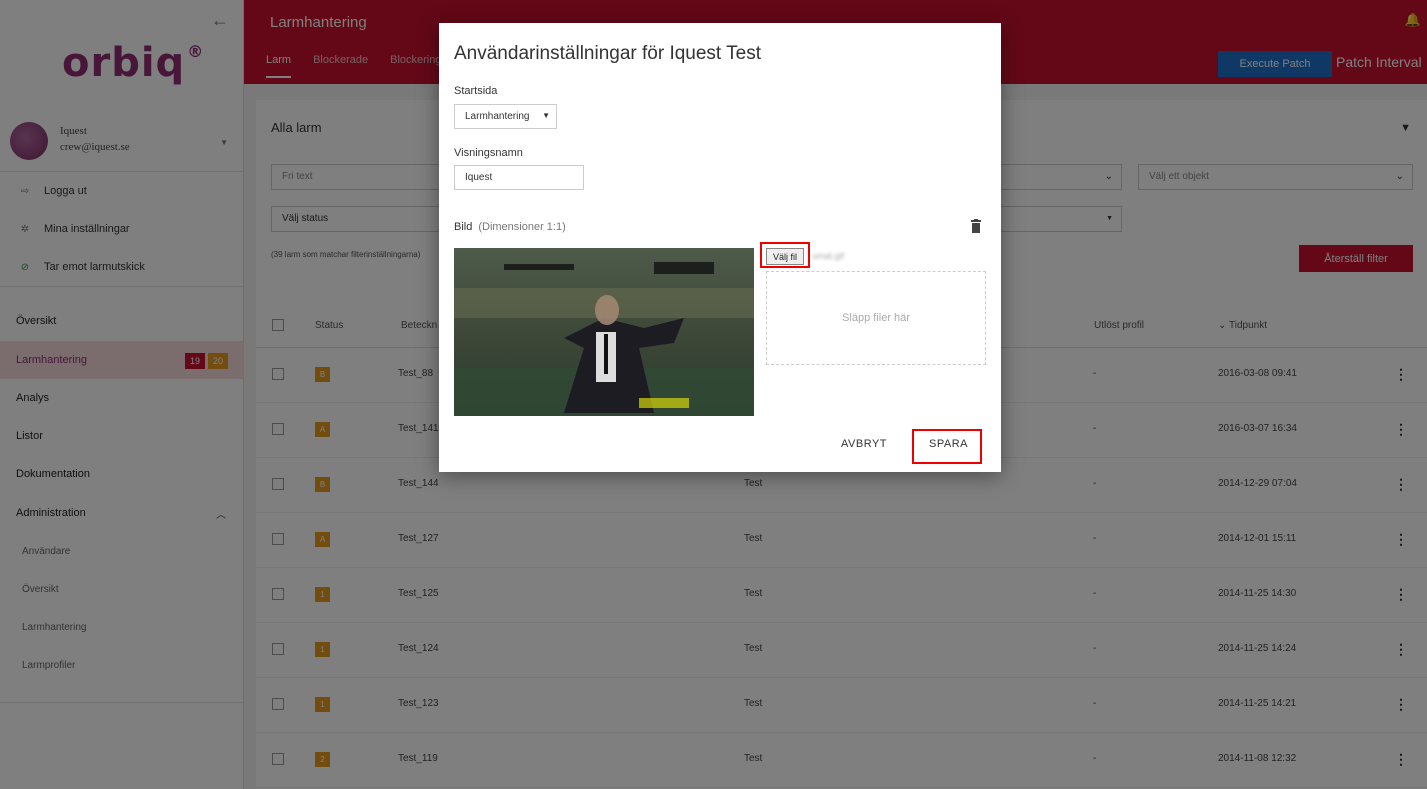 This screenshot has width=1427, height=789. Describe the element at coordinates (828, 256) in the screenshot. I see `chosen-filename: umat.gif` at that location.